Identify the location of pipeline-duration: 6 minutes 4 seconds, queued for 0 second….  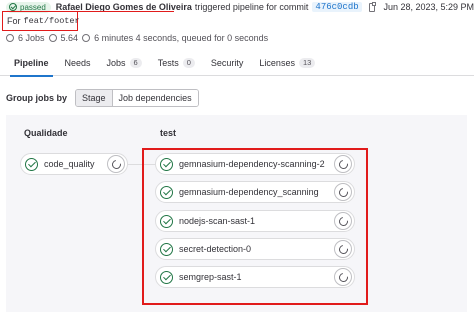
(181, 38).